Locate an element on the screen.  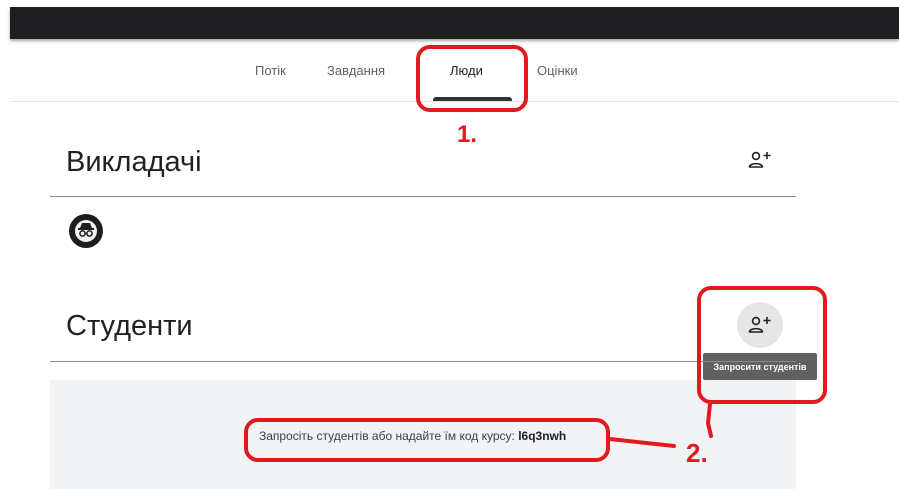
step-2-label: 2. is located at coordinates (697, 453).